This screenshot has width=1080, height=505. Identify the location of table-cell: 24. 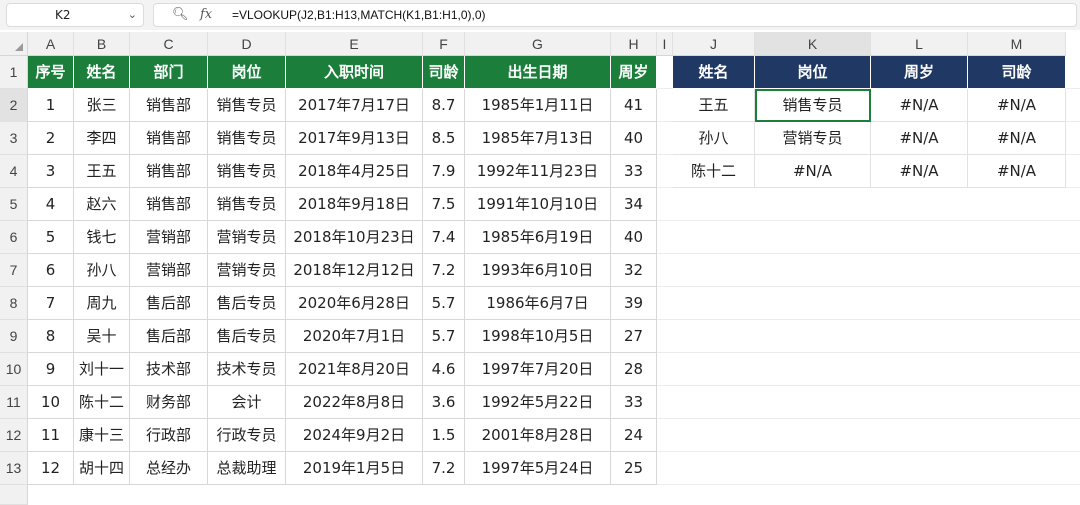
(634, 435).